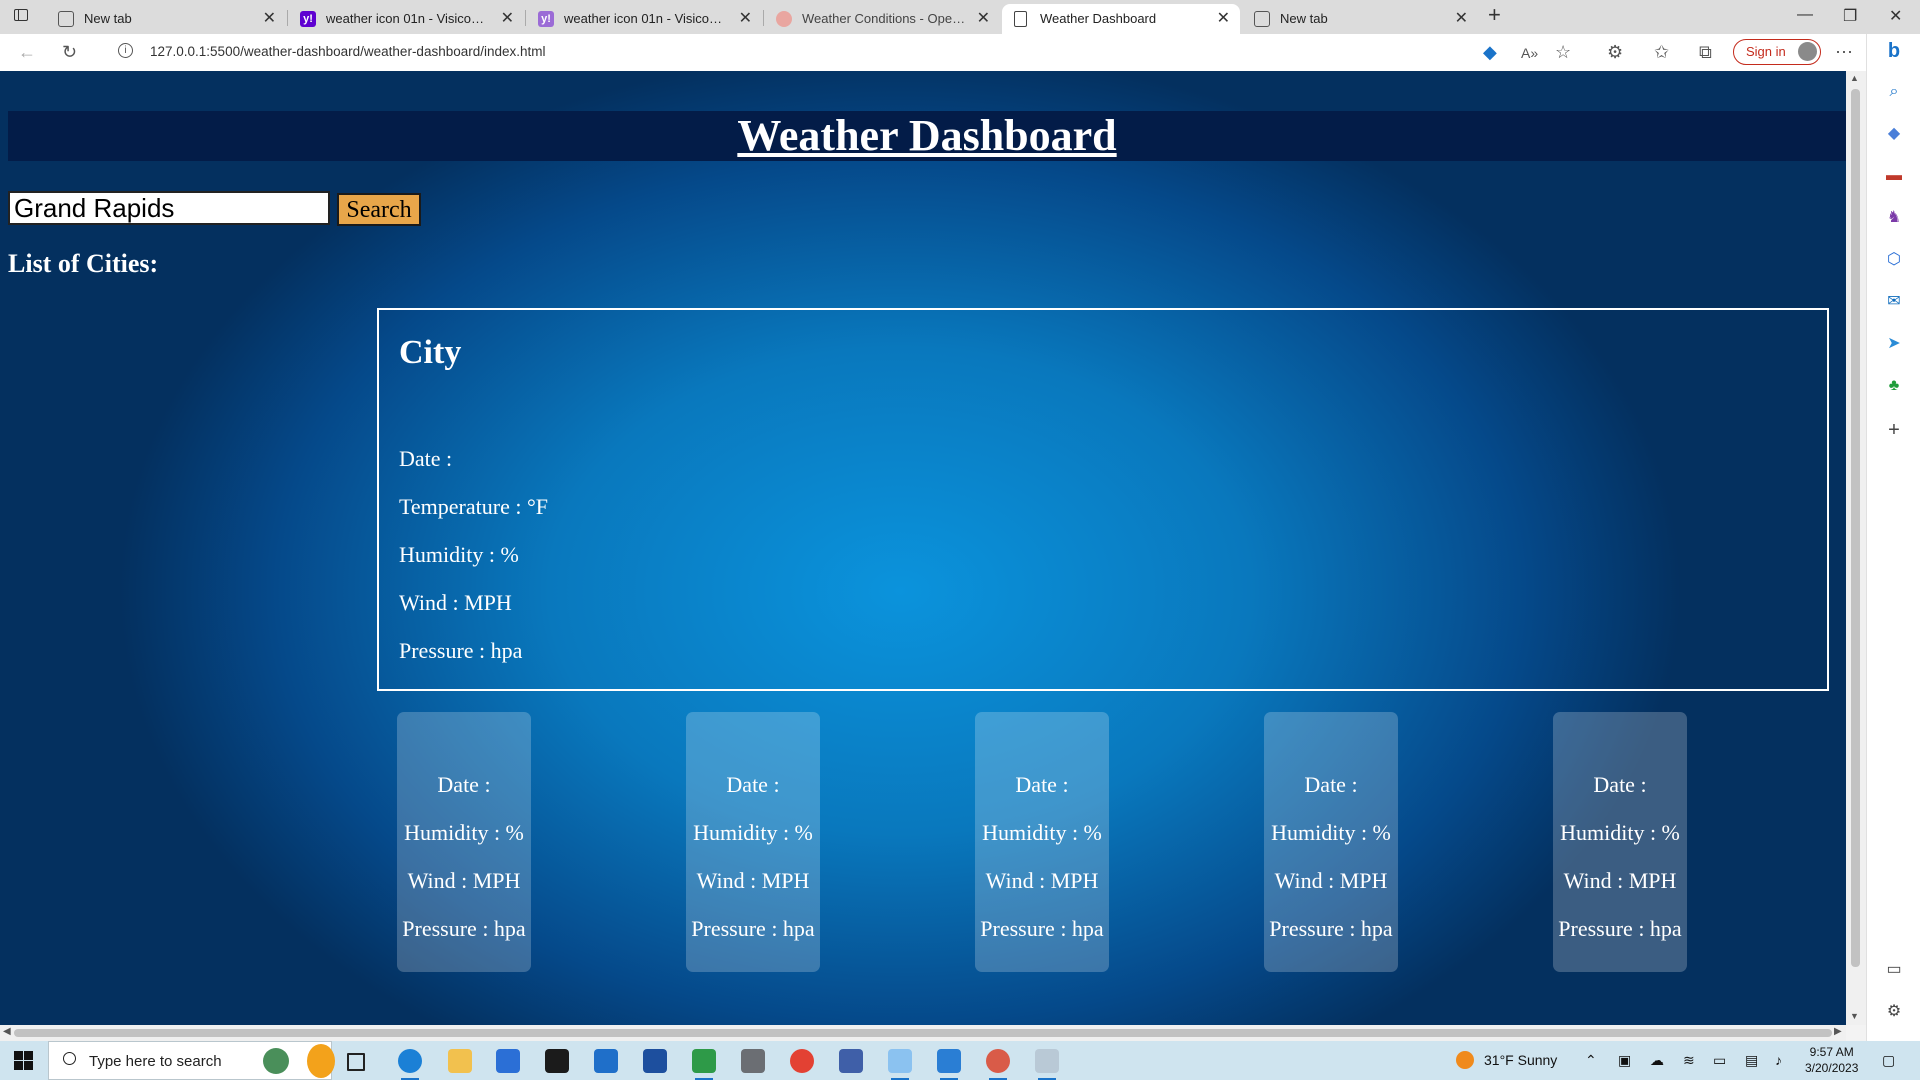 Image resolution: width=1920 pixels, height=1080 pixels. I want to click on show-hidden-icons-chevron-icon: ⌃, so click(1591, 1060).